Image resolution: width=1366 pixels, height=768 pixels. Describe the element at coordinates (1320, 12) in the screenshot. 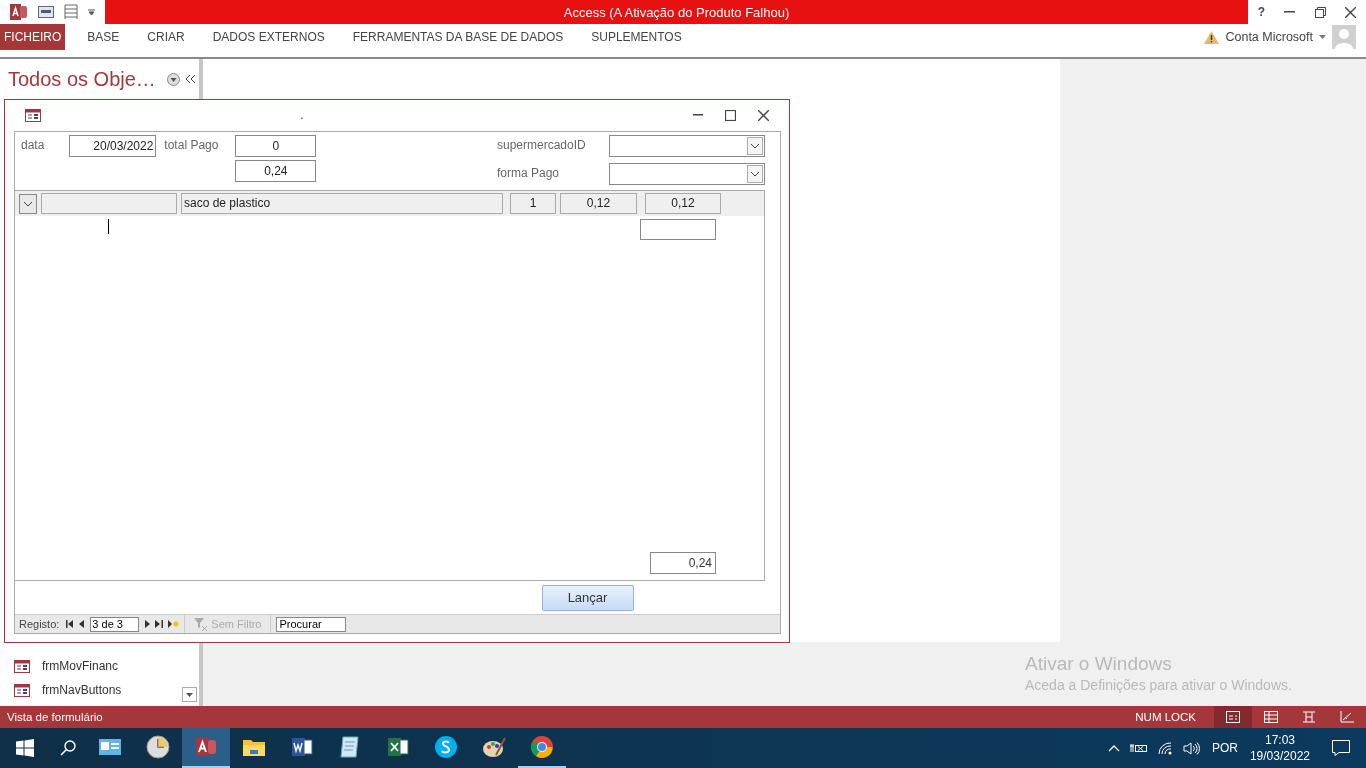

I see `restore-icon` at that location.